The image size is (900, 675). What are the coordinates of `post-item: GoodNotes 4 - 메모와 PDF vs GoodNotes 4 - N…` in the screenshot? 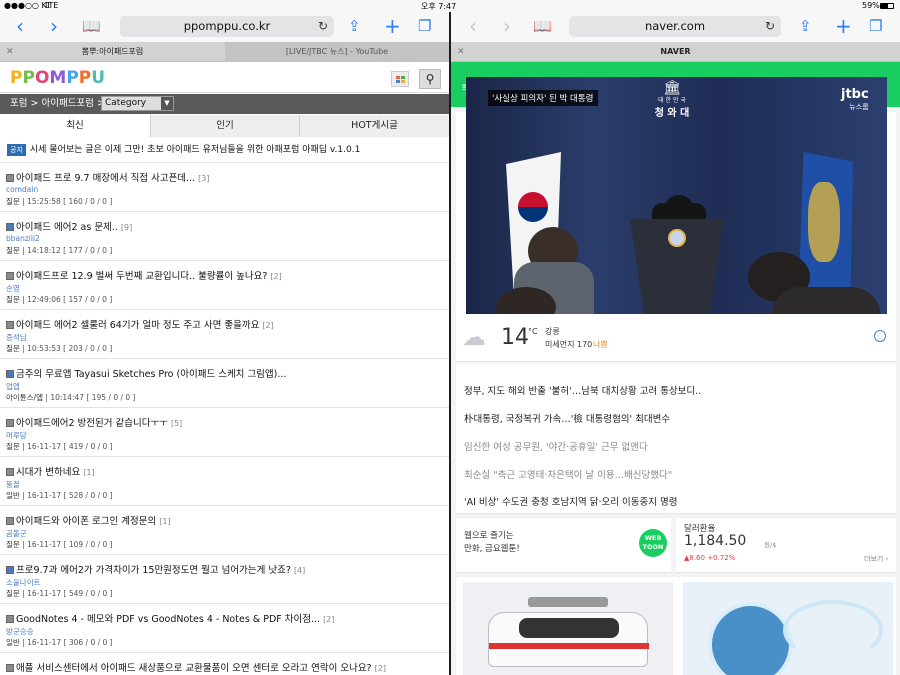 It's located at (224, 628).